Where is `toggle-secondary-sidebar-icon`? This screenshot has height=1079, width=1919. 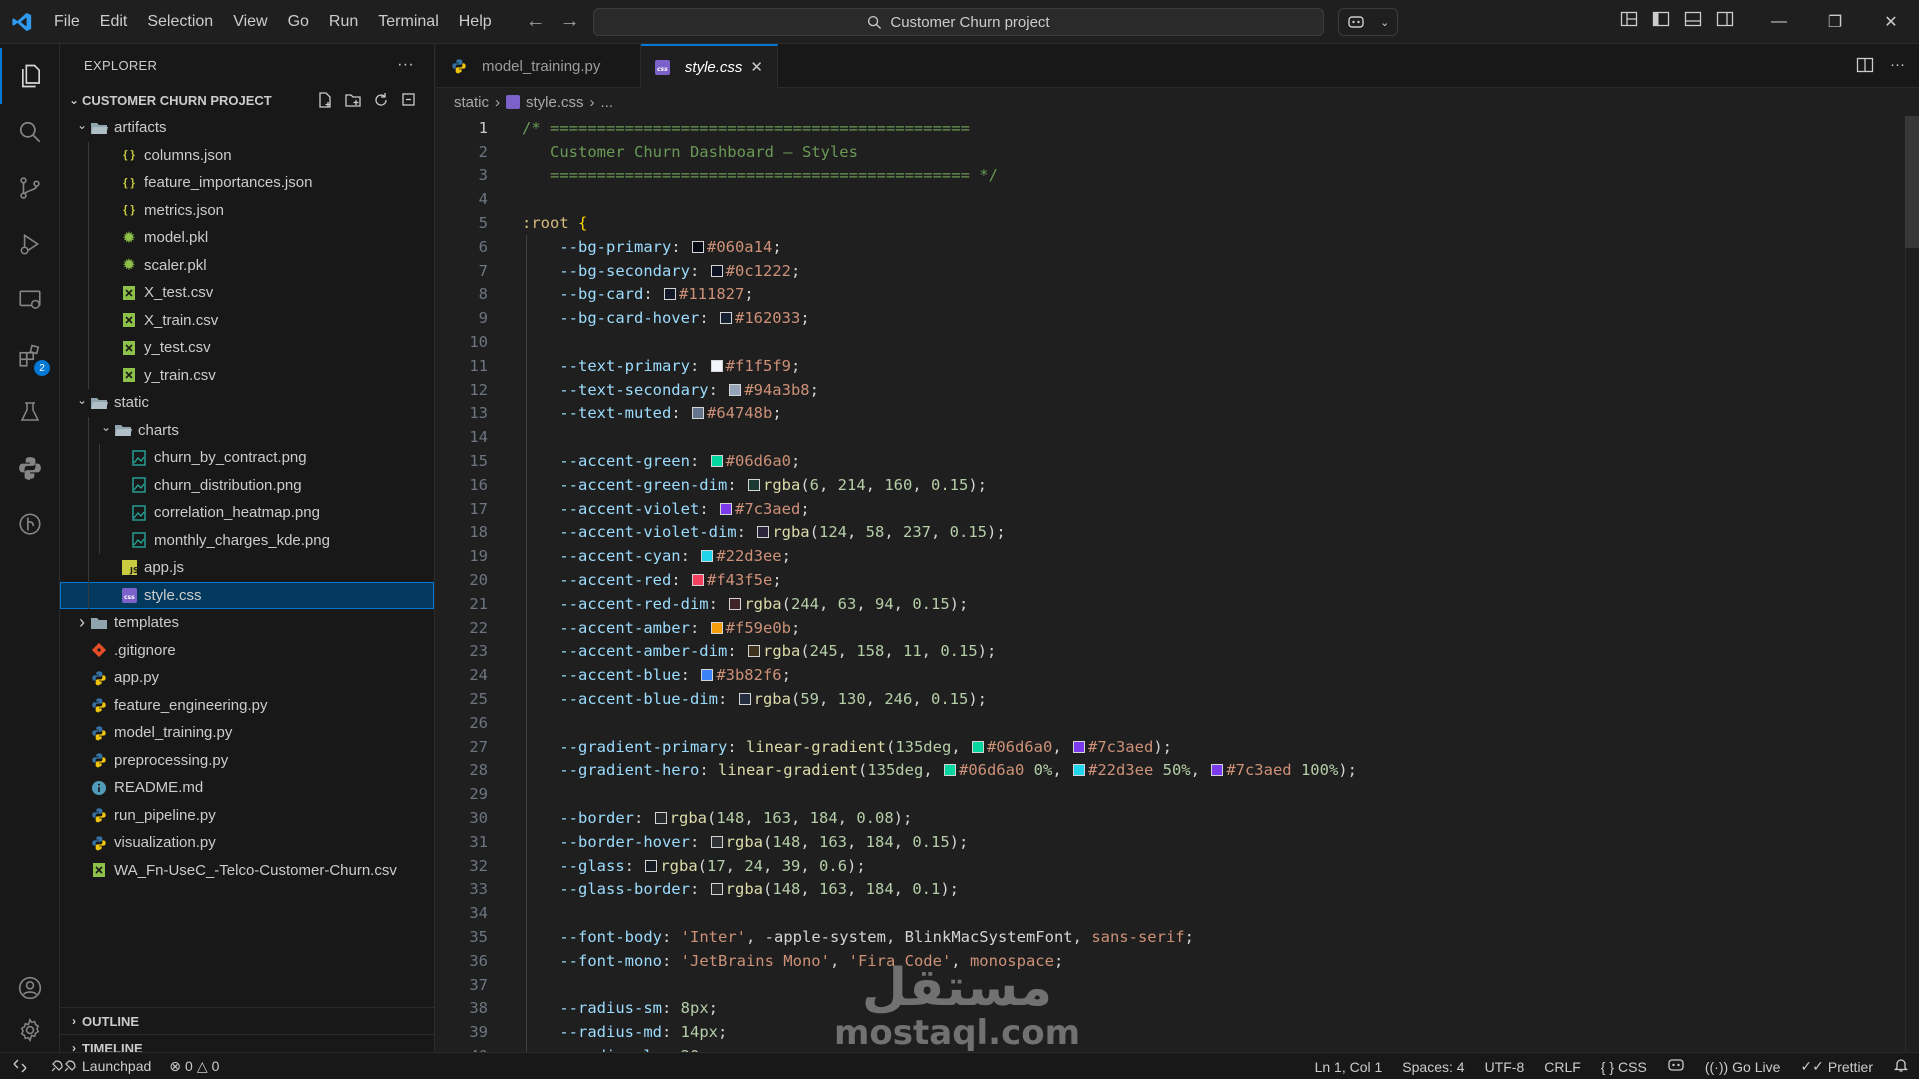 toggle-secondary-sidebar-icon is located at coordinates (1725, 19).